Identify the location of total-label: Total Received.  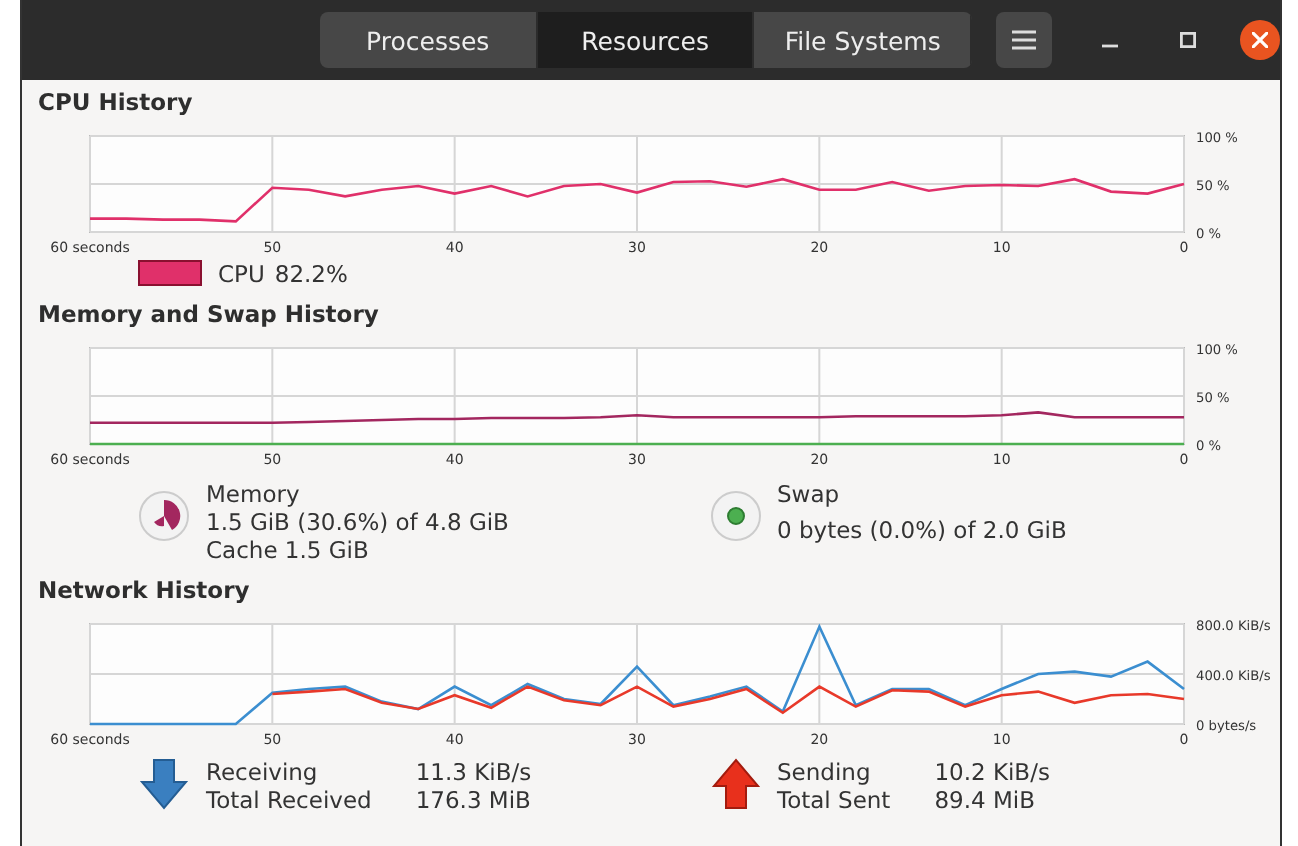
(289, 800).